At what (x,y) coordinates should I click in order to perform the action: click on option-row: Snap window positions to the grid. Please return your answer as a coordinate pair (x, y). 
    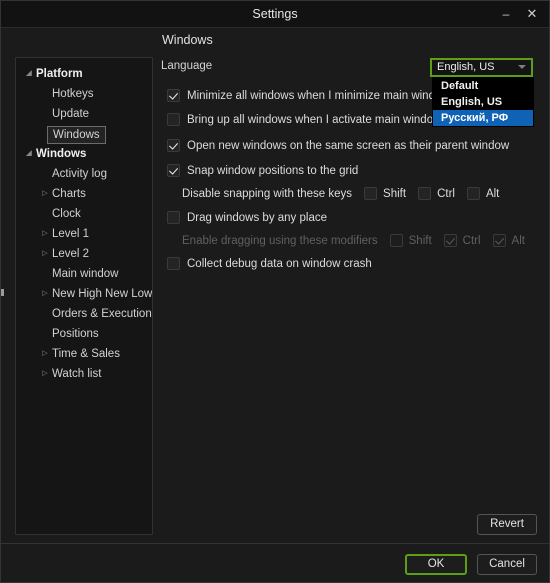
    Looking at the image, I should click on (262, 172).